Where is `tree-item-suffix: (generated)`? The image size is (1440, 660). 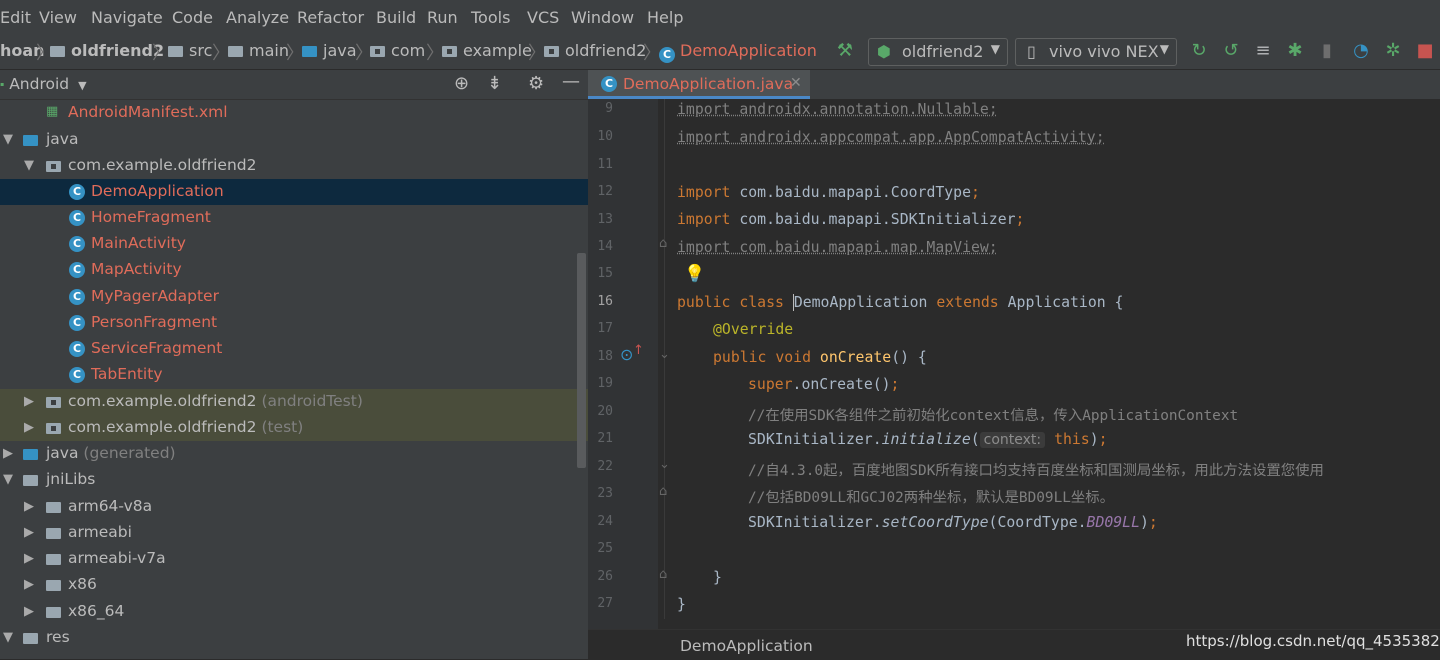
tree-item-suffix: (generated) is located at coordinates (129, 453).